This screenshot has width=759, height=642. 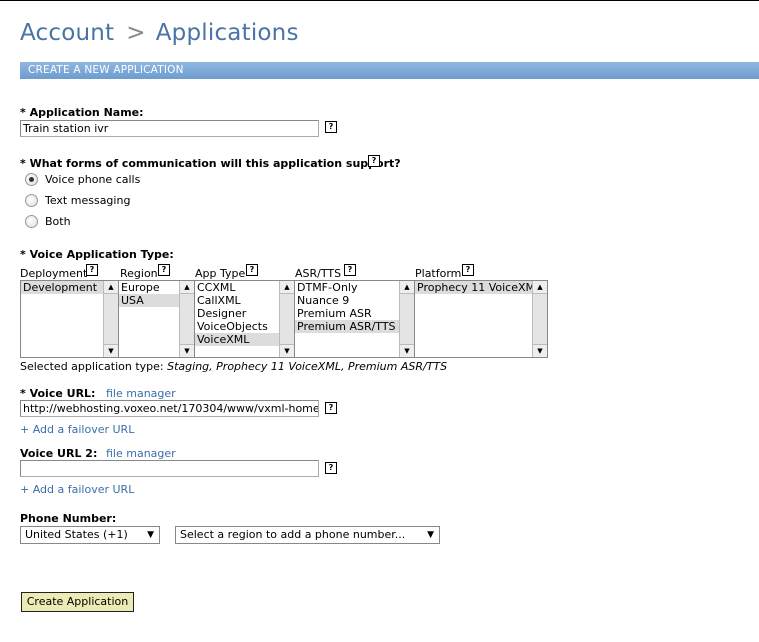 What do you see at coordinates (169, 128) in the screenshot?
I see `app-name-input: Train station ivr` at bounding box center [169, 128].